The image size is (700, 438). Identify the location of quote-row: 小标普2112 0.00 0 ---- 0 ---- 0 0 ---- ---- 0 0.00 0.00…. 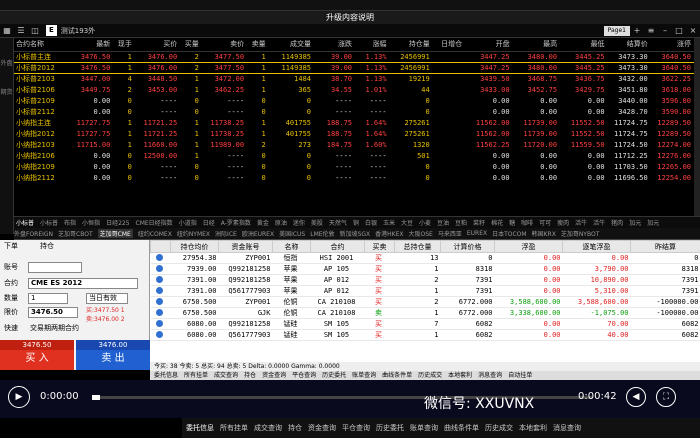
(354, 111).